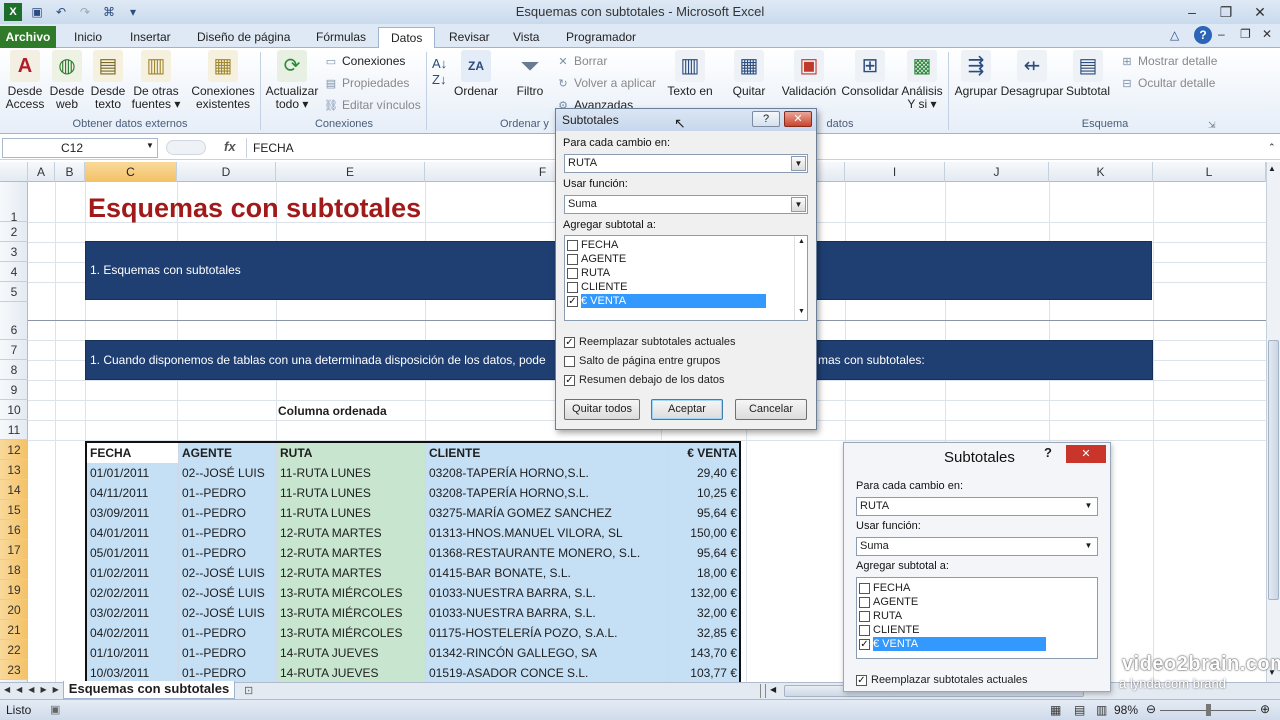 The width and height of the screenshot is (1280, 720). I want to click on column-header: B, so click(70, 172).